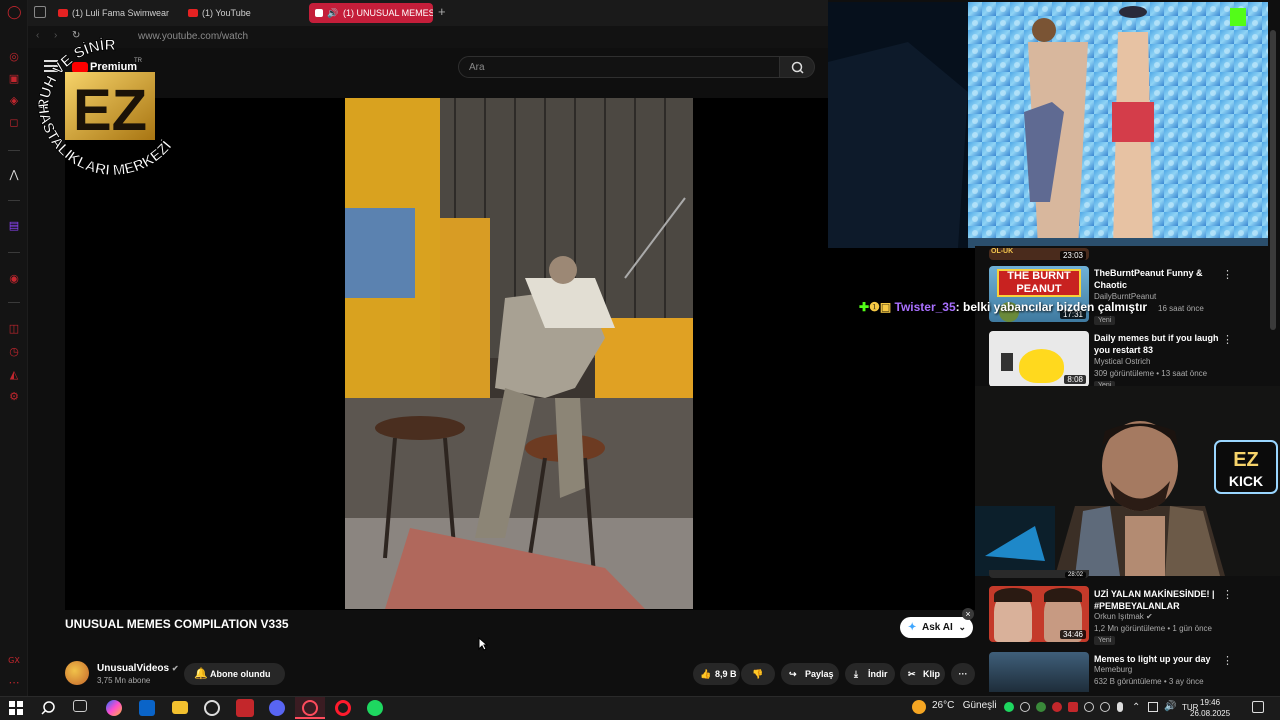 Image resolution: width=1280 pixels, height=720 pixels. What do you see at coordinates (968, 614) in the screenshot?
I see `ask-ai-close-button: ×` at bounding box center [968, 614].